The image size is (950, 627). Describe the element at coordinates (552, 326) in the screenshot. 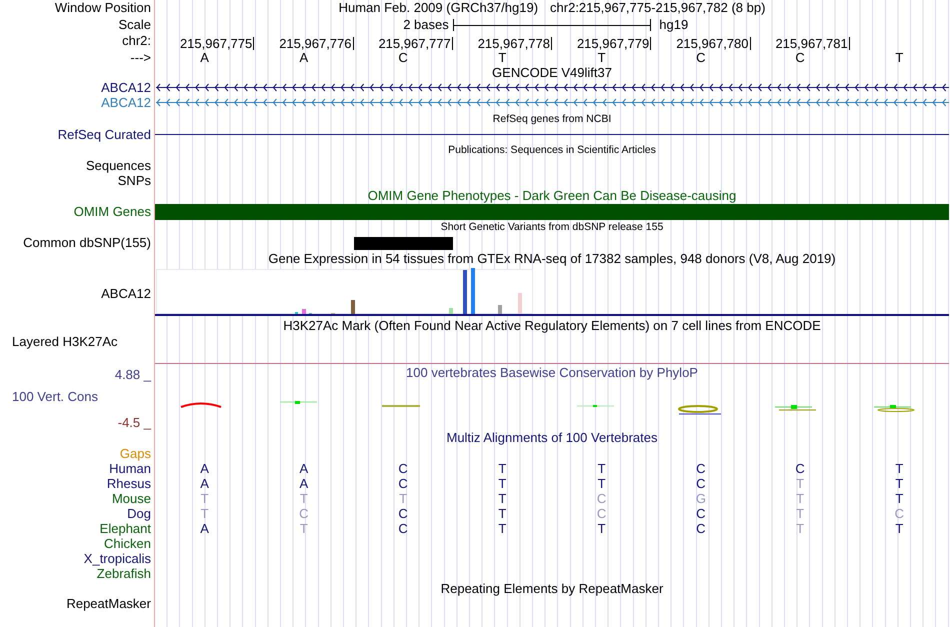

I see `track-title: H3K27Ac Mark (Often Found Near Active Regulatory Elements) on 7 cell lines from ENCODE` at that location.